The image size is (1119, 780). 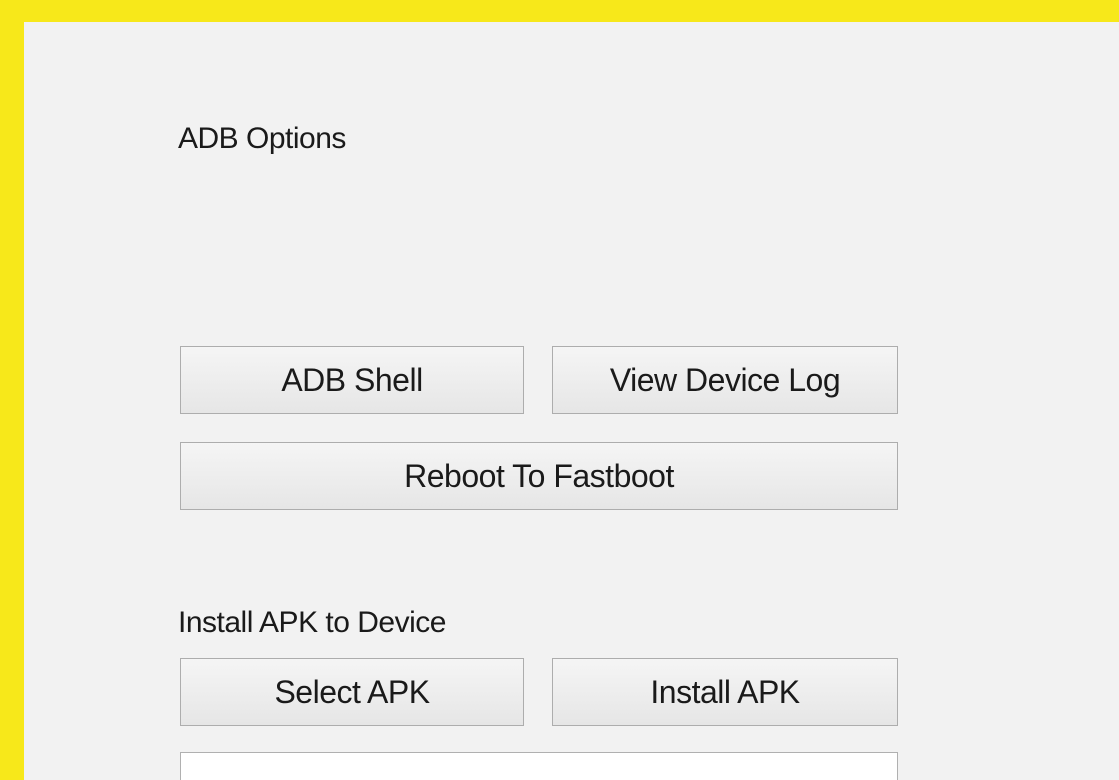 What do you see at coordinates (312, 622) in the screenshot?
I see `install-apk-label: Install APK to Device` at bounding box center [312, 622].